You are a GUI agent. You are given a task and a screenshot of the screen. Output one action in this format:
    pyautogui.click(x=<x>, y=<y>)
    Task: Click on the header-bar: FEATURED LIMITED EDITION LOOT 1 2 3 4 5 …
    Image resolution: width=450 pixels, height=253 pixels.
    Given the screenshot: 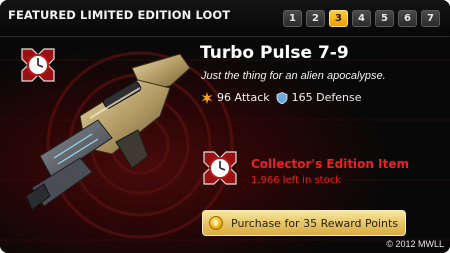 What is the action you would take?
    pyautogui.click(x=225, y=18)
    